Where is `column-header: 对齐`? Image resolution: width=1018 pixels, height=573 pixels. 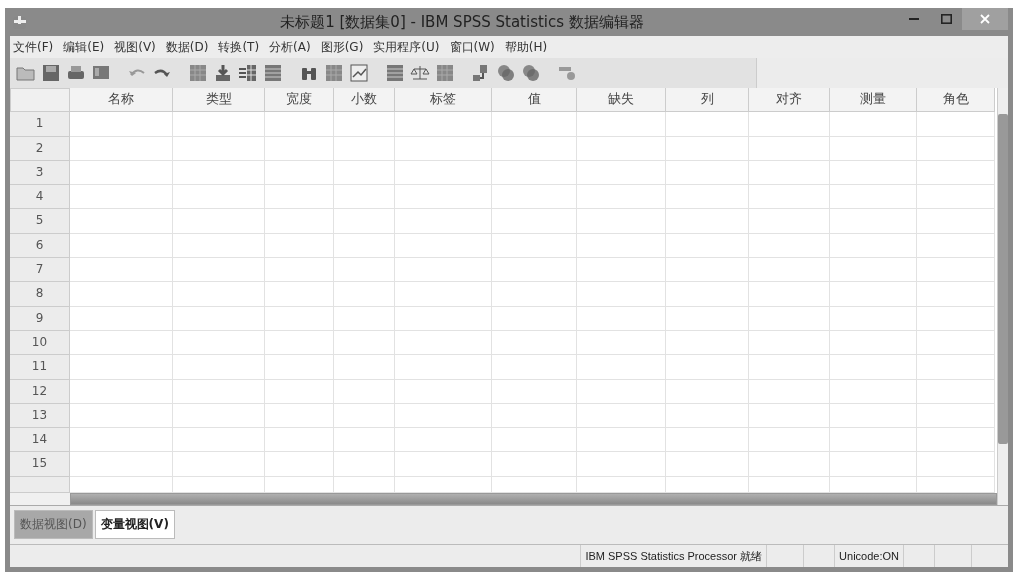
column-header: 对齐 is located at coordinates (789, 100).